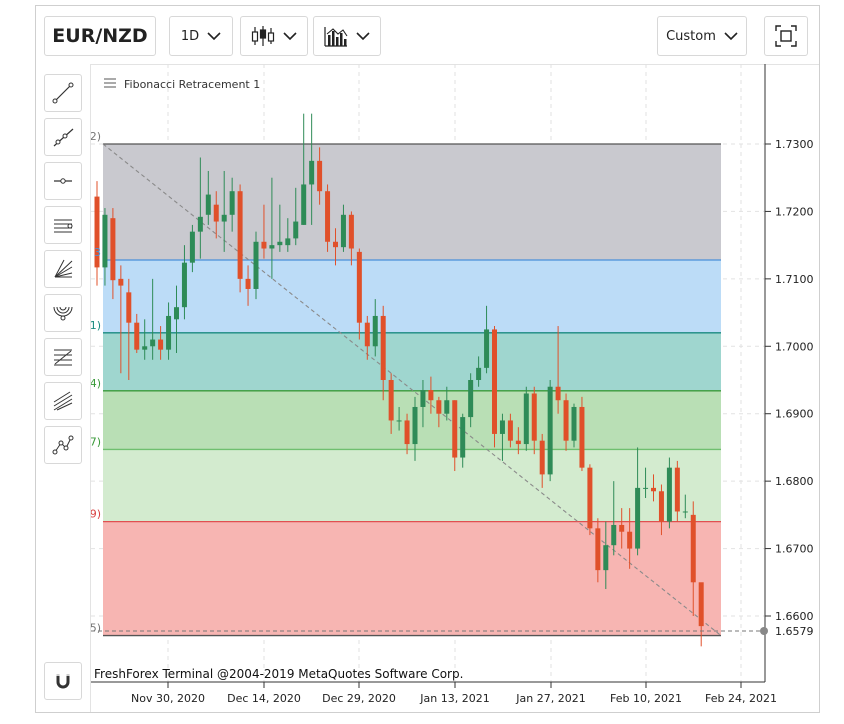 The width and height of the screenshot is (844, 724). I want to click on symbol-label: EUR/NZD, so click(100, 36).